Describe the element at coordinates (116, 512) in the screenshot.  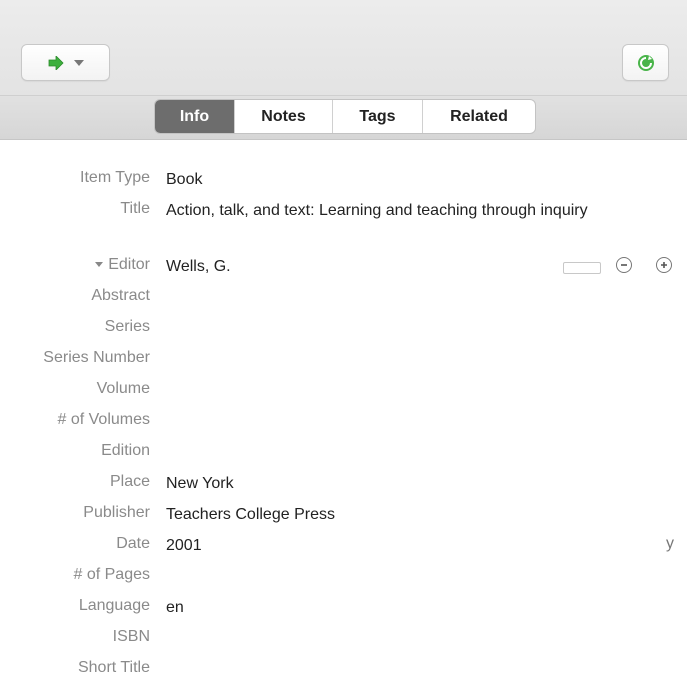
I see `field-label: Publisher` at that location.